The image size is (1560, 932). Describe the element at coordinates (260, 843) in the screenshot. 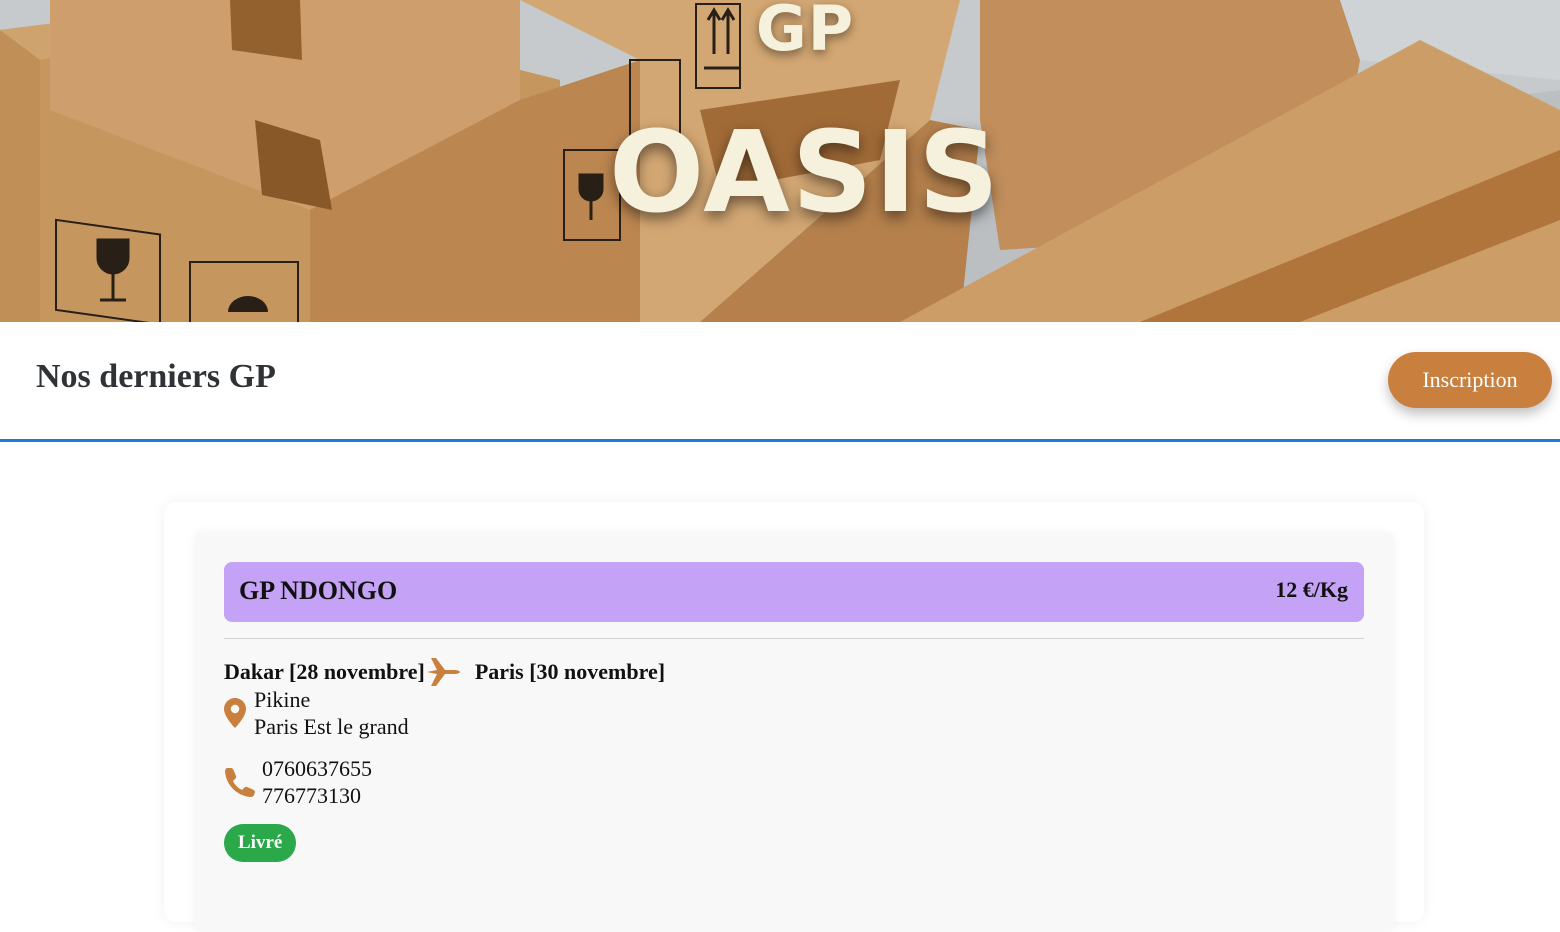

I see `status-badge: Livré` at that location.